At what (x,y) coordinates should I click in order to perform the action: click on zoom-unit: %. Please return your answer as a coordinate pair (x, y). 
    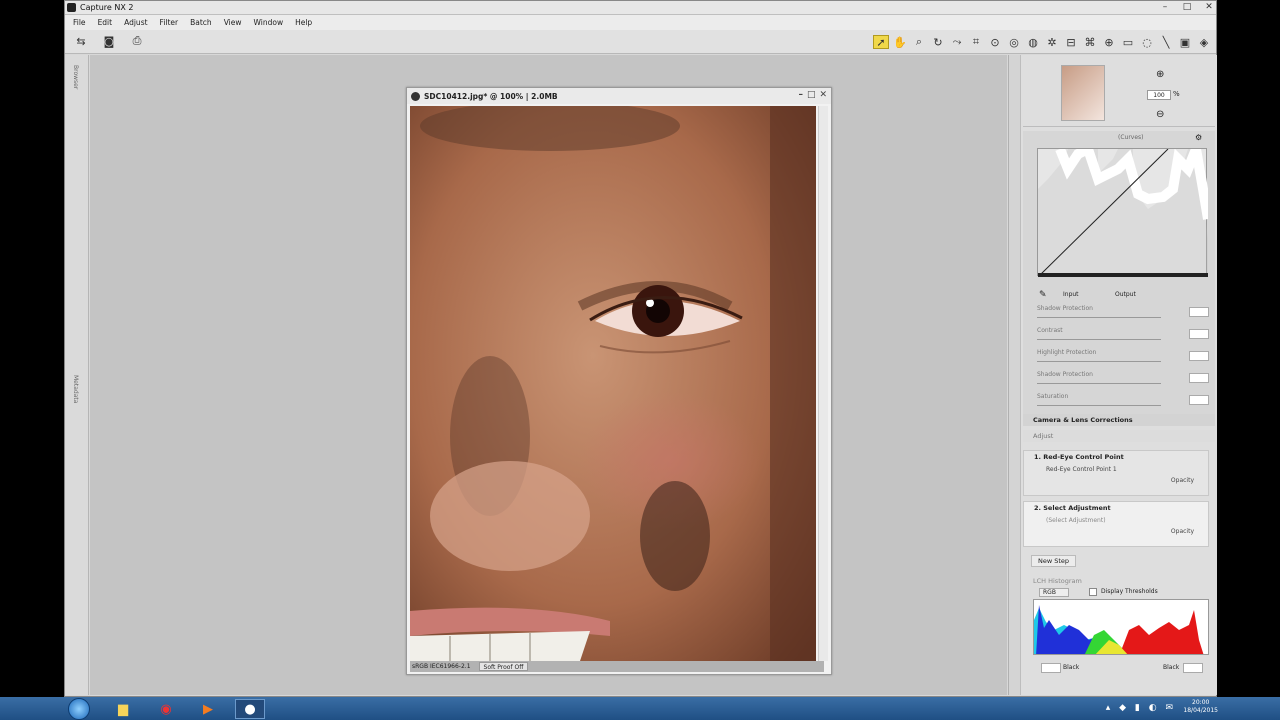
    Looking at the image, I should click on (1176, 94).